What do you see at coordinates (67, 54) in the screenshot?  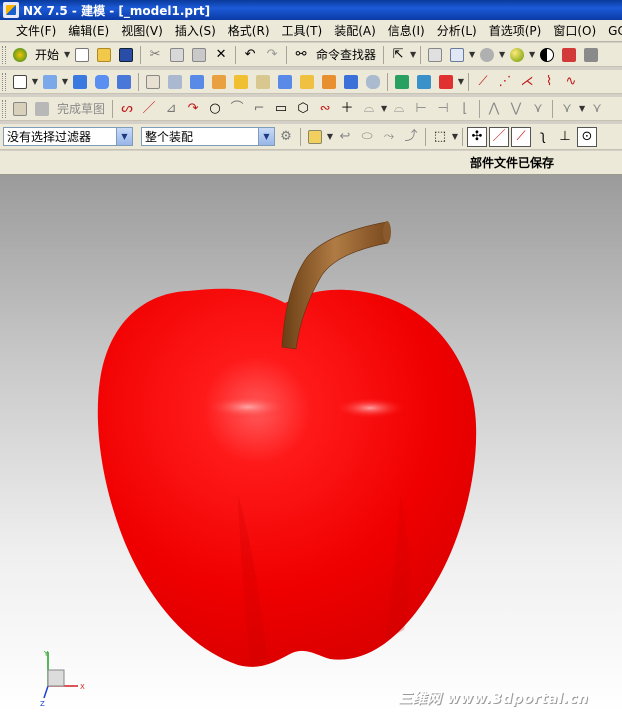 I see `start-dropdown-icon: ▼` at bounding box center [67, 54].